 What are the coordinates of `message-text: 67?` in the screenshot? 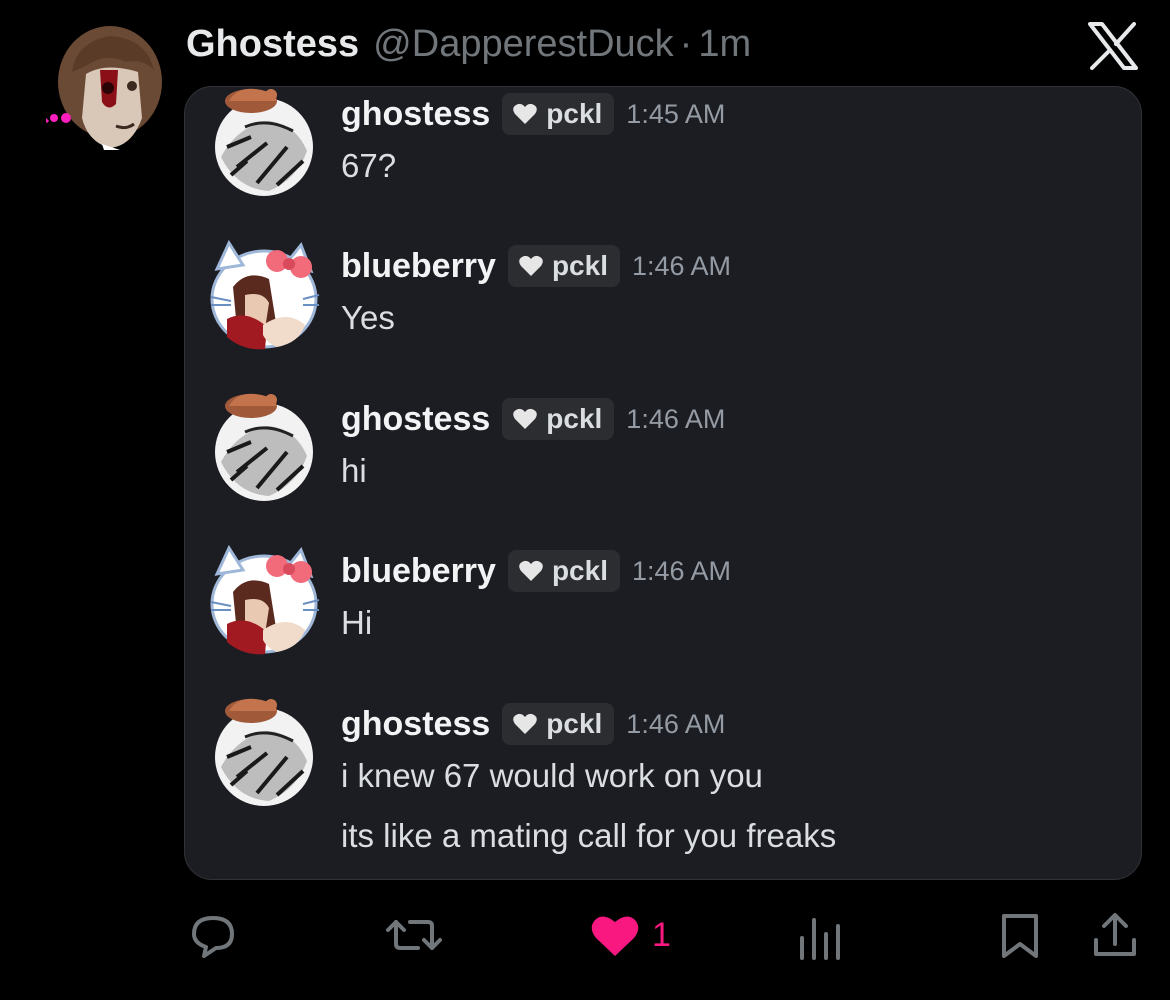 It's located at (369, 165).